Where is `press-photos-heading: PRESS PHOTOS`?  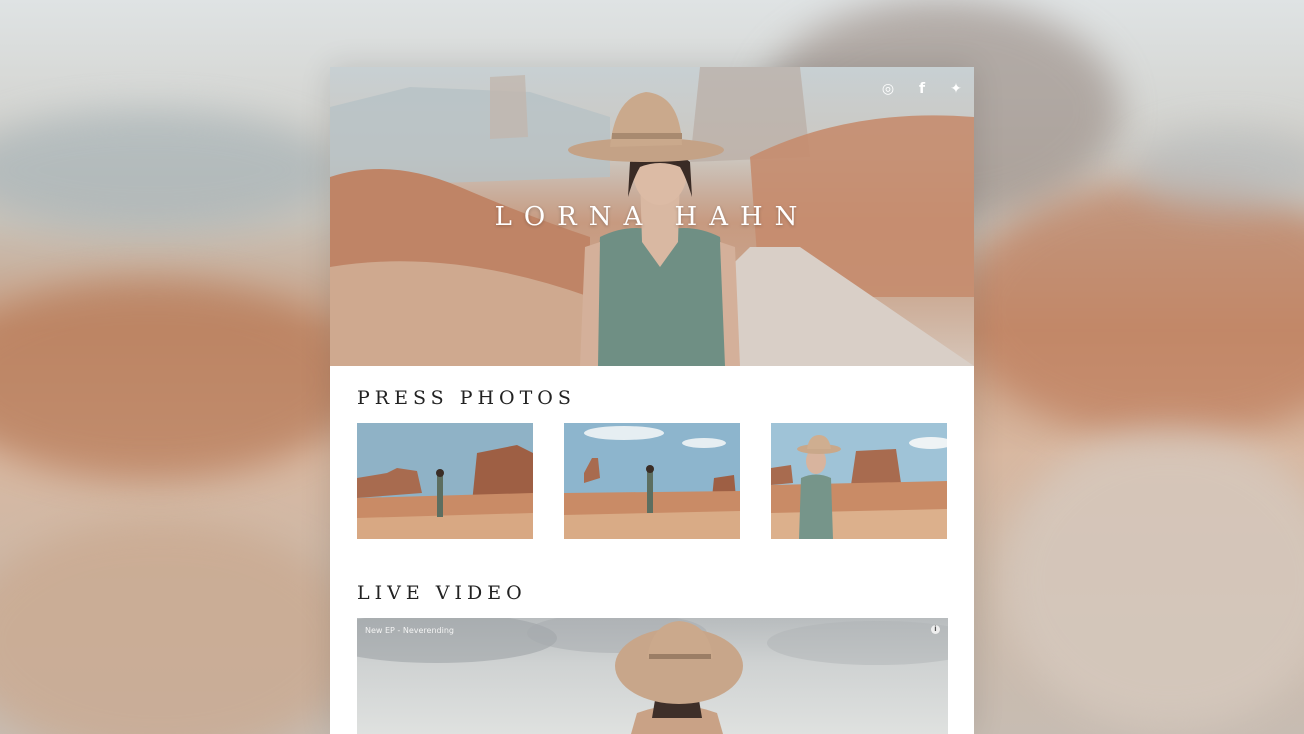
press-photos-heading: PRESS PHOTOS is located at coordinates (466, 398).